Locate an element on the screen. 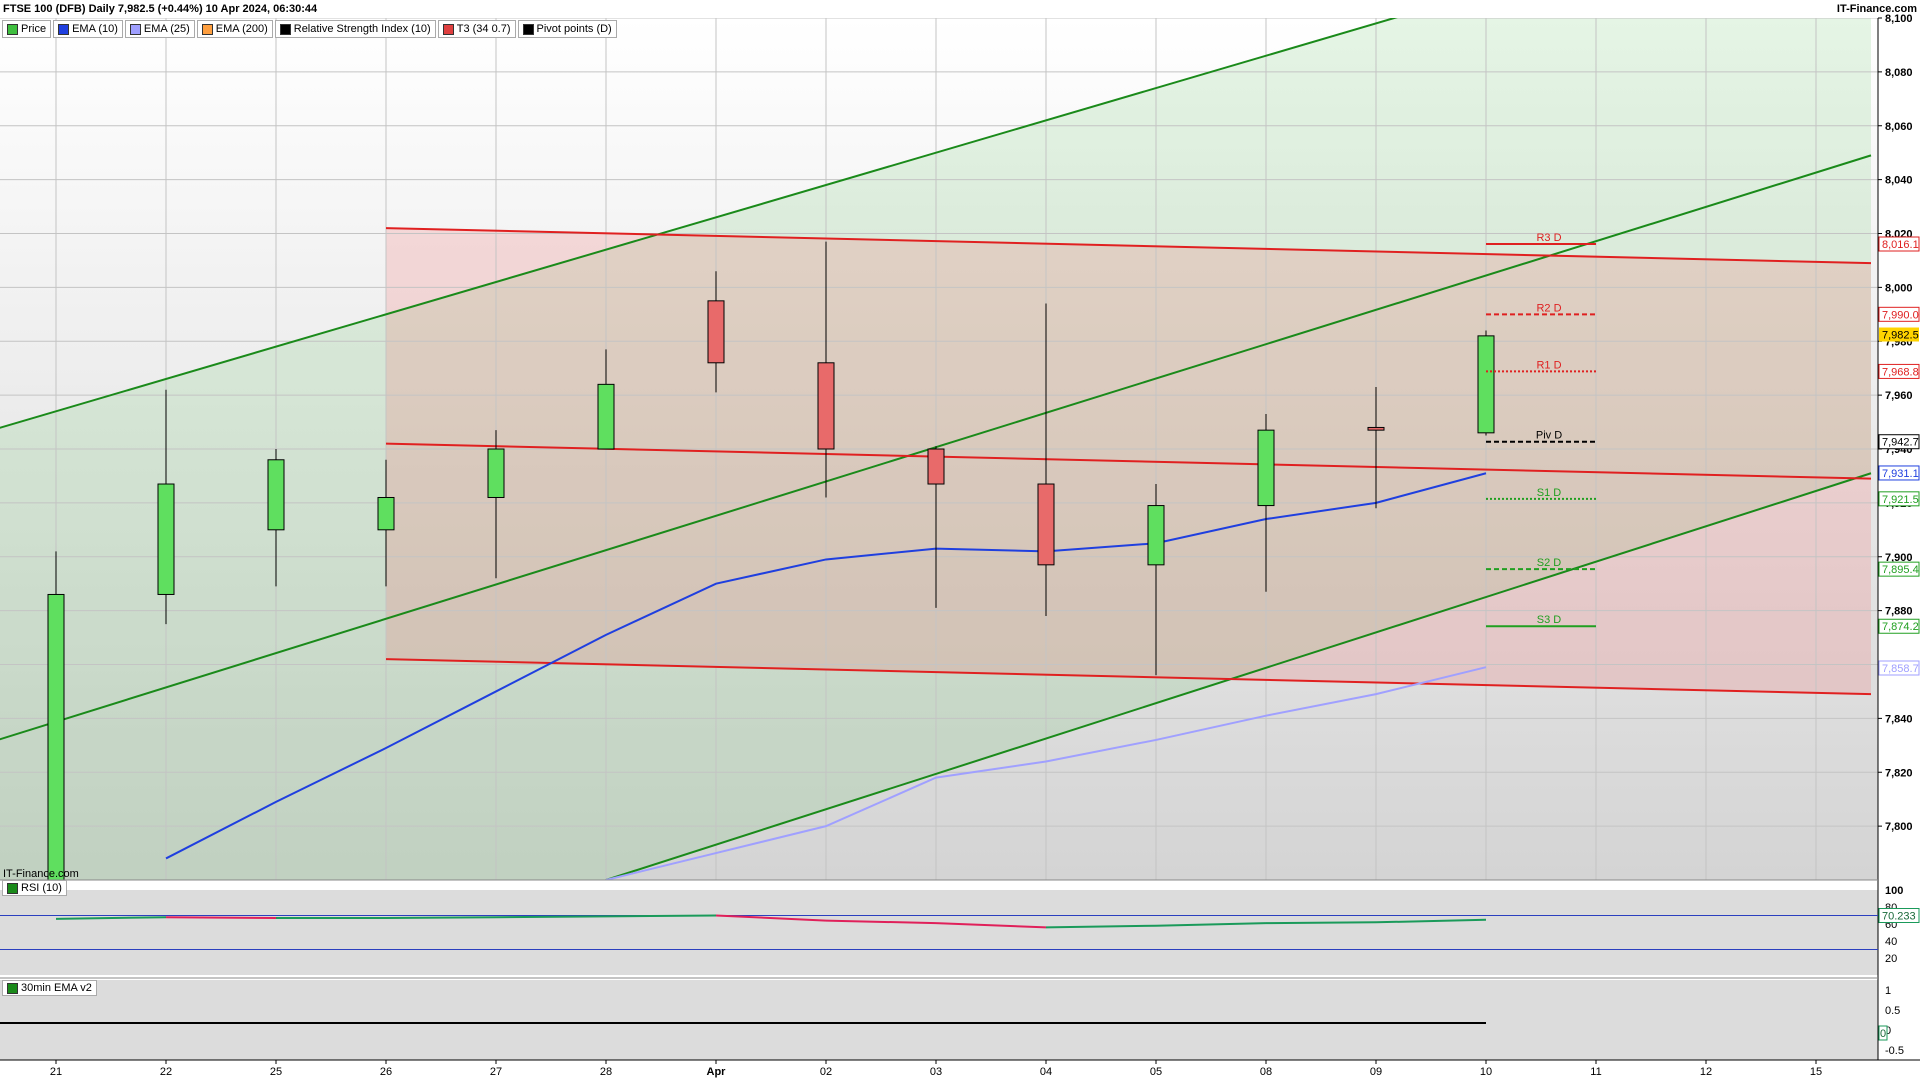 This screenshot has height=1080, width=1920. rsi-pane-label: RSI (10) is located at coordinates (34, 888).